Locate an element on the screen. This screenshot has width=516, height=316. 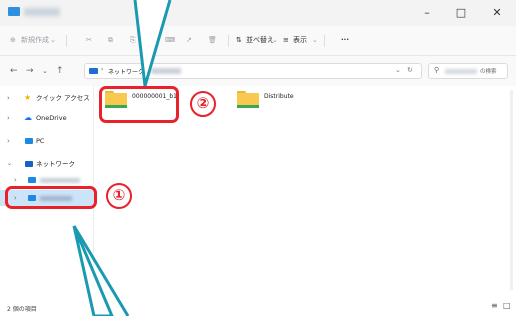
computer-name-redacted is located at coordinates (60, 180).